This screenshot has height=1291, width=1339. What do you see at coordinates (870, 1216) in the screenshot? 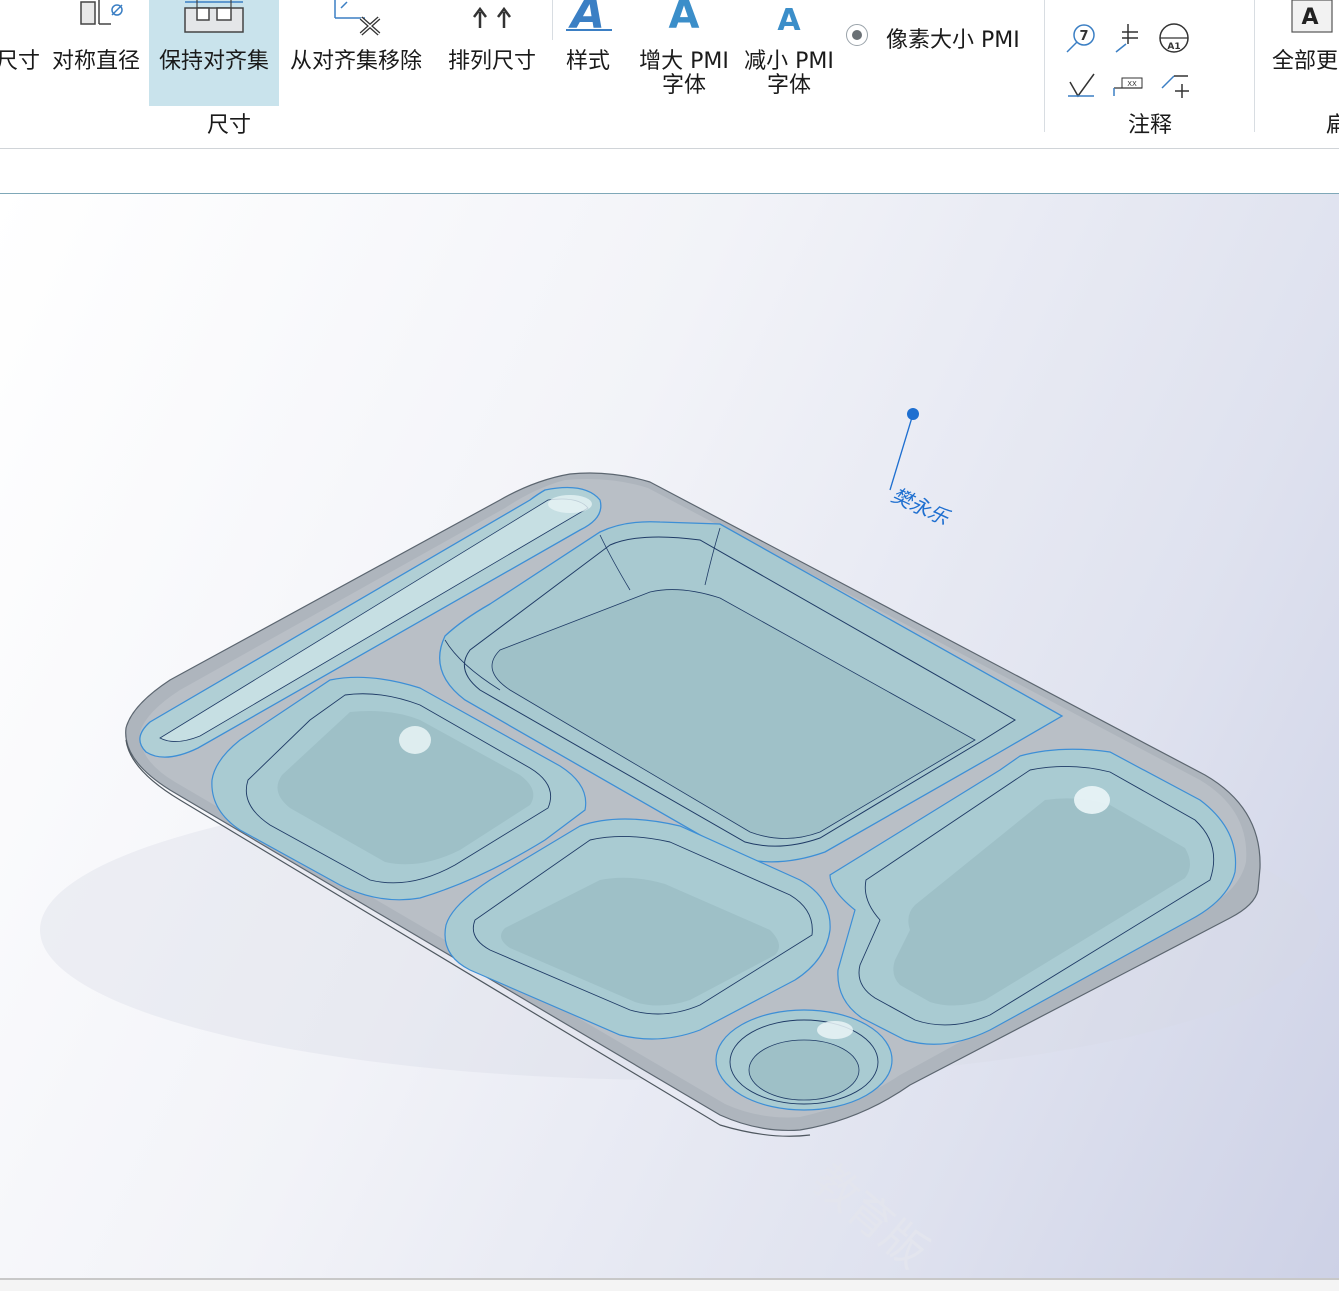
I see `watermark-text: 教育版` at bounding box center [870, 1216].